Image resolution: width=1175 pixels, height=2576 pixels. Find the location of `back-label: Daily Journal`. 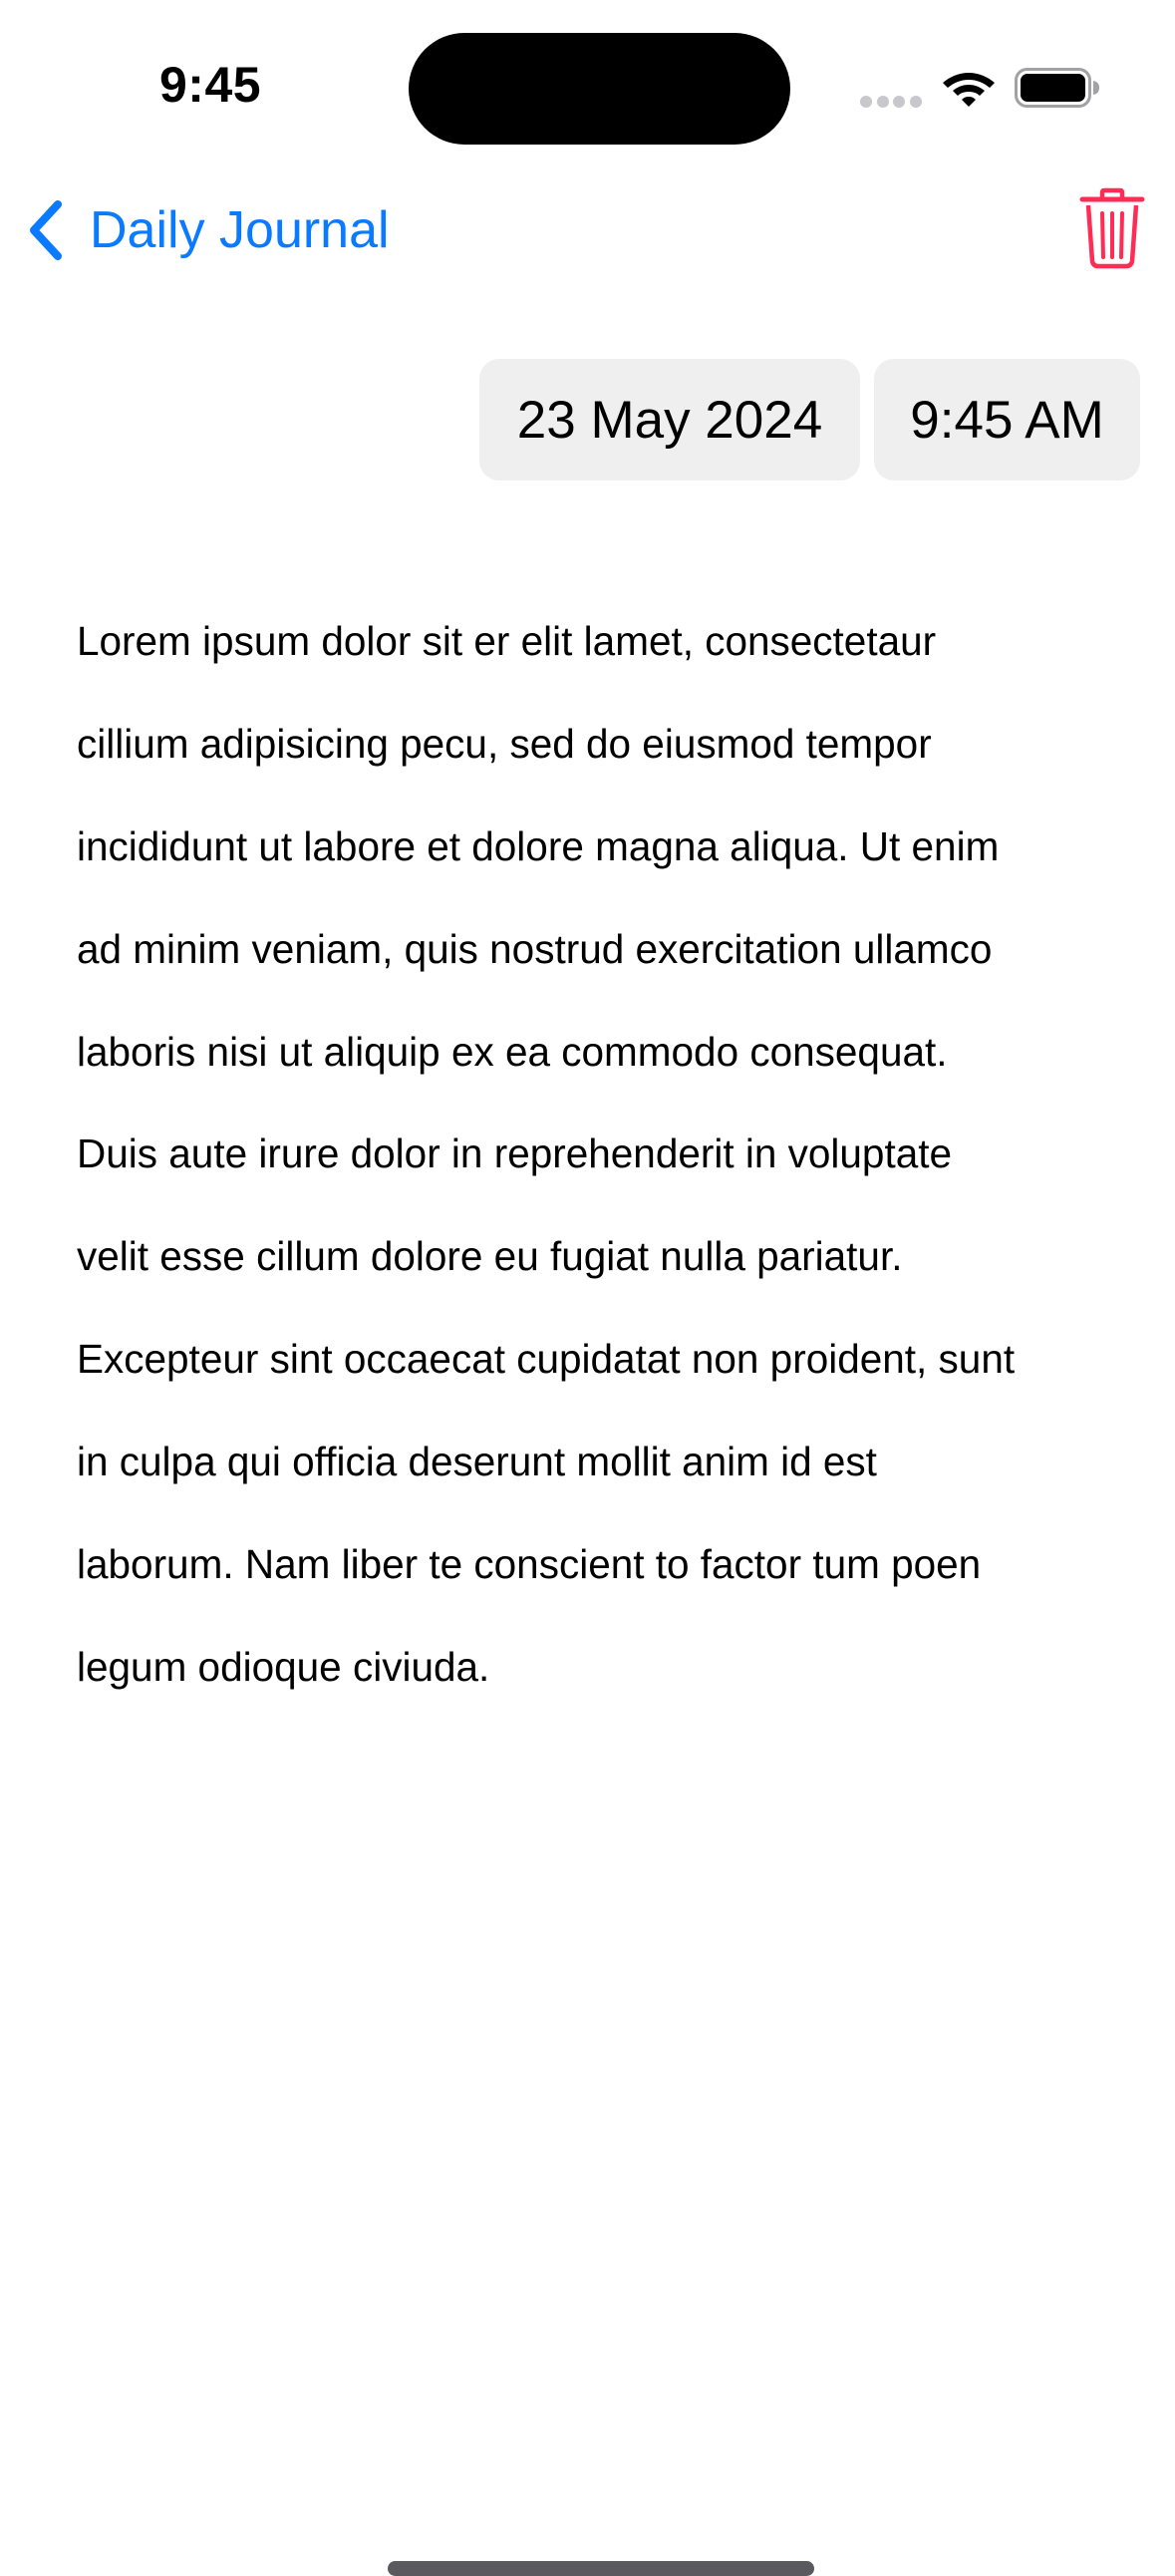

back-label: Daily Journal is located at coordinates (240, 230).